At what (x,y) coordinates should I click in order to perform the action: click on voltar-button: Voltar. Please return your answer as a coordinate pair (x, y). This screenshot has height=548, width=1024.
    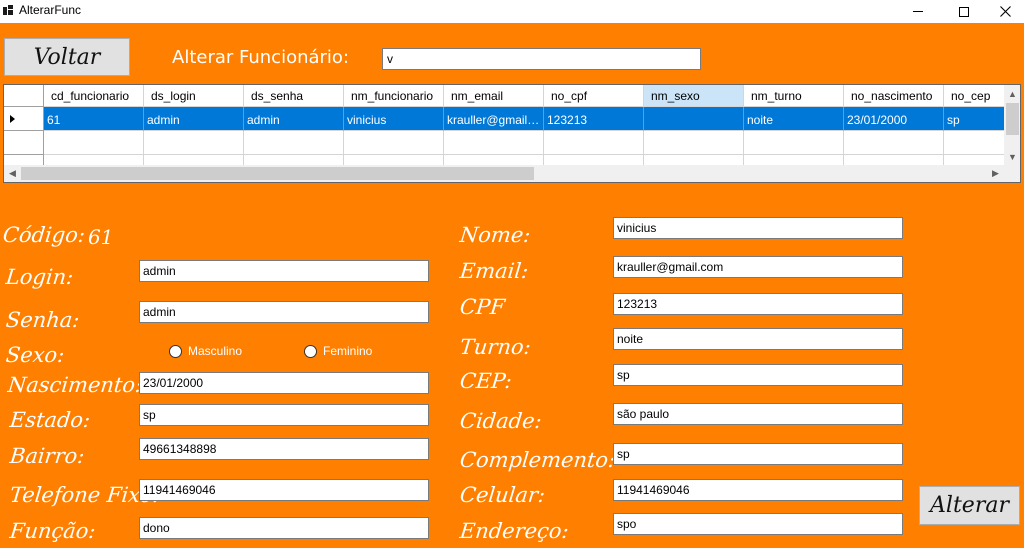
    Looking at the image, I should click on (67, 57).